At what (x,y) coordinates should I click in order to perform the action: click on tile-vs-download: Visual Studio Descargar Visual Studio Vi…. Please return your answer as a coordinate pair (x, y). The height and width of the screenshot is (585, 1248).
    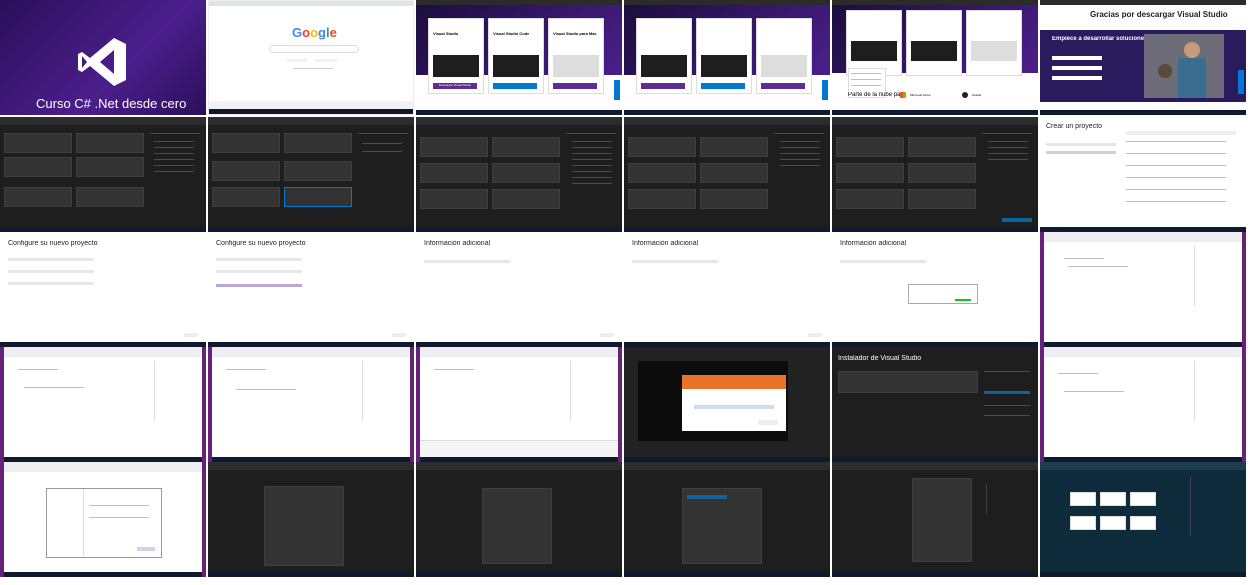
    Looking at the image, I should click on (519, 57).